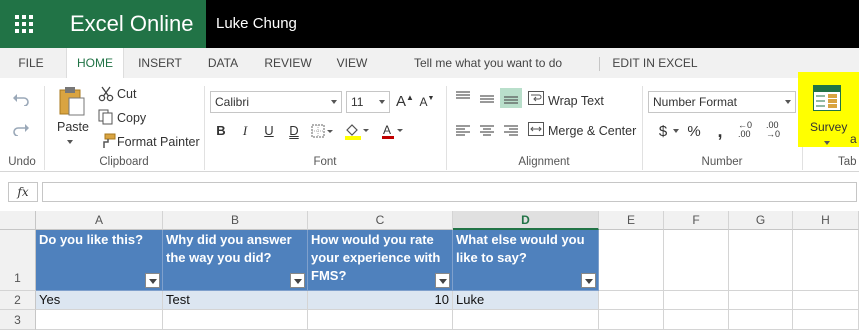 This screenshot has width=859, height=330. I want to click on survey-dropdown-icon, so click(827, 143).